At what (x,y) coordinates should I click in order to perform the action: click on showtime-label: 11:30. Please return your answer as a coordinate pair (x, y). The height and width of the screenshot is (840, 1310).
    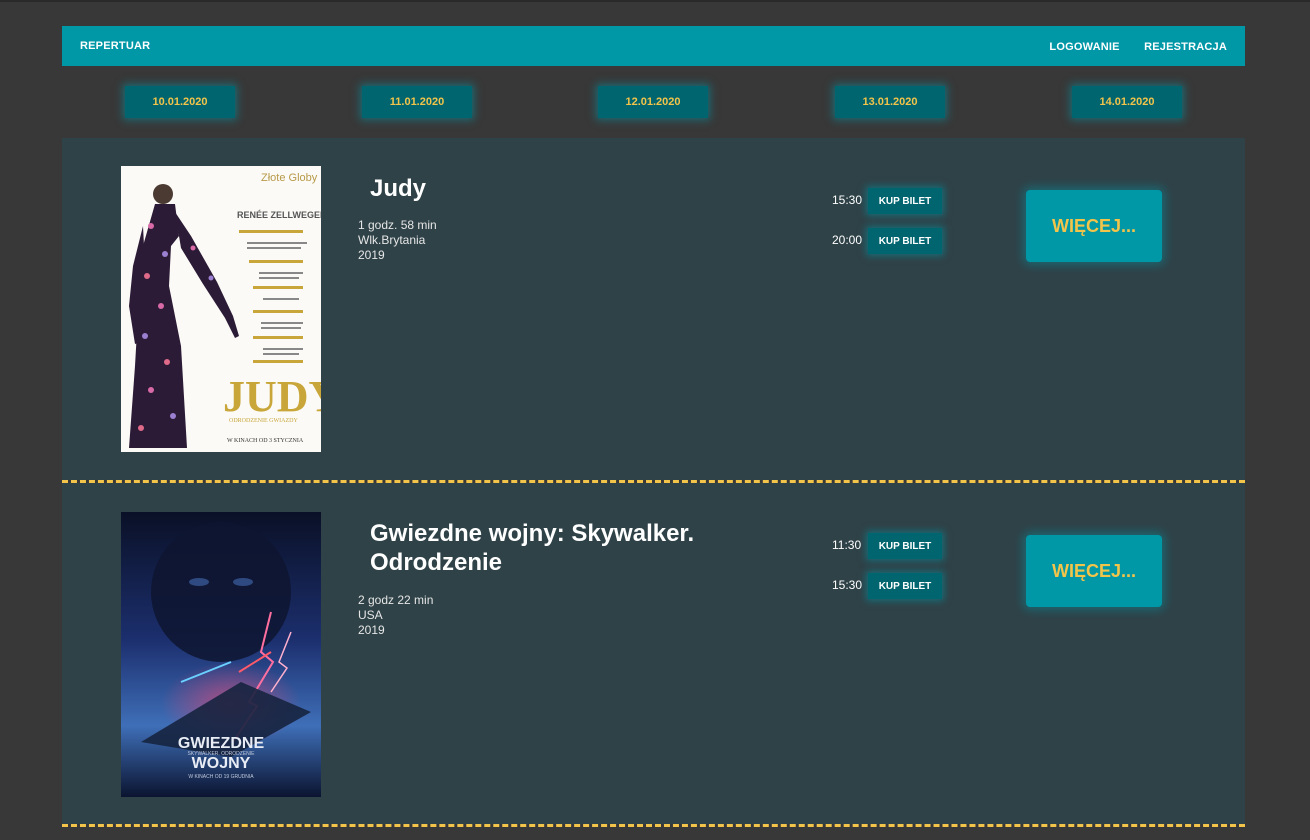
    Looking at the image, I should click on (847, 545).